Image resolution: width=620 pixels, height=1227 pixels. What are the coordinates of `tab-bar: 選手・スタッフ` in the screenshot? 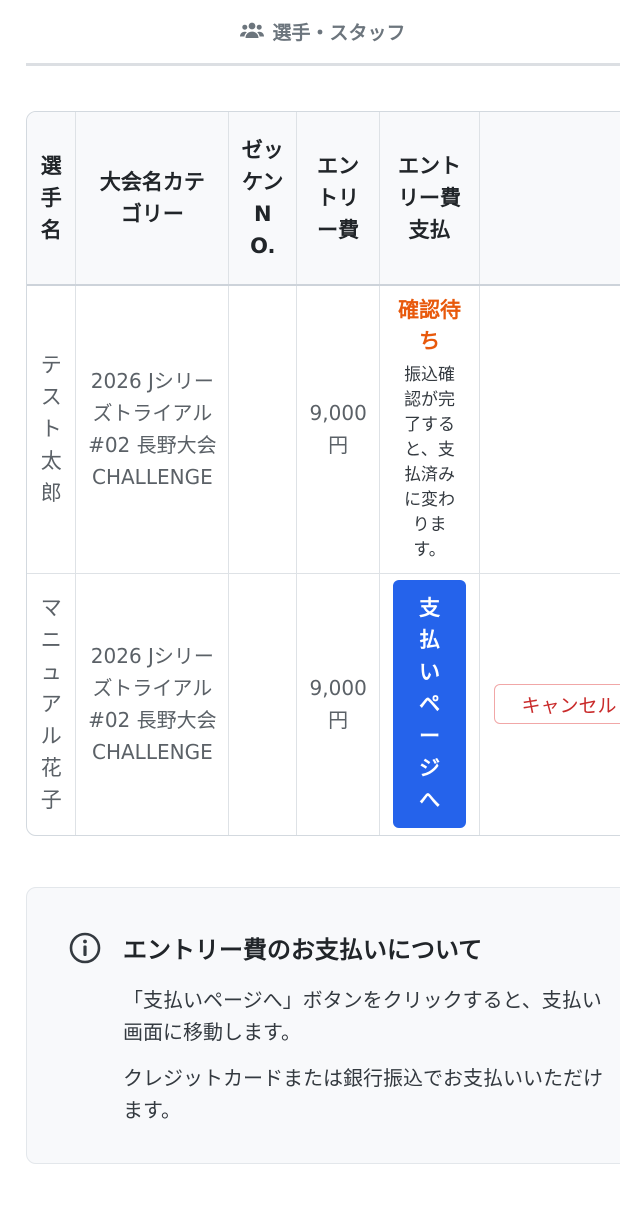 It's located at (323, 33).